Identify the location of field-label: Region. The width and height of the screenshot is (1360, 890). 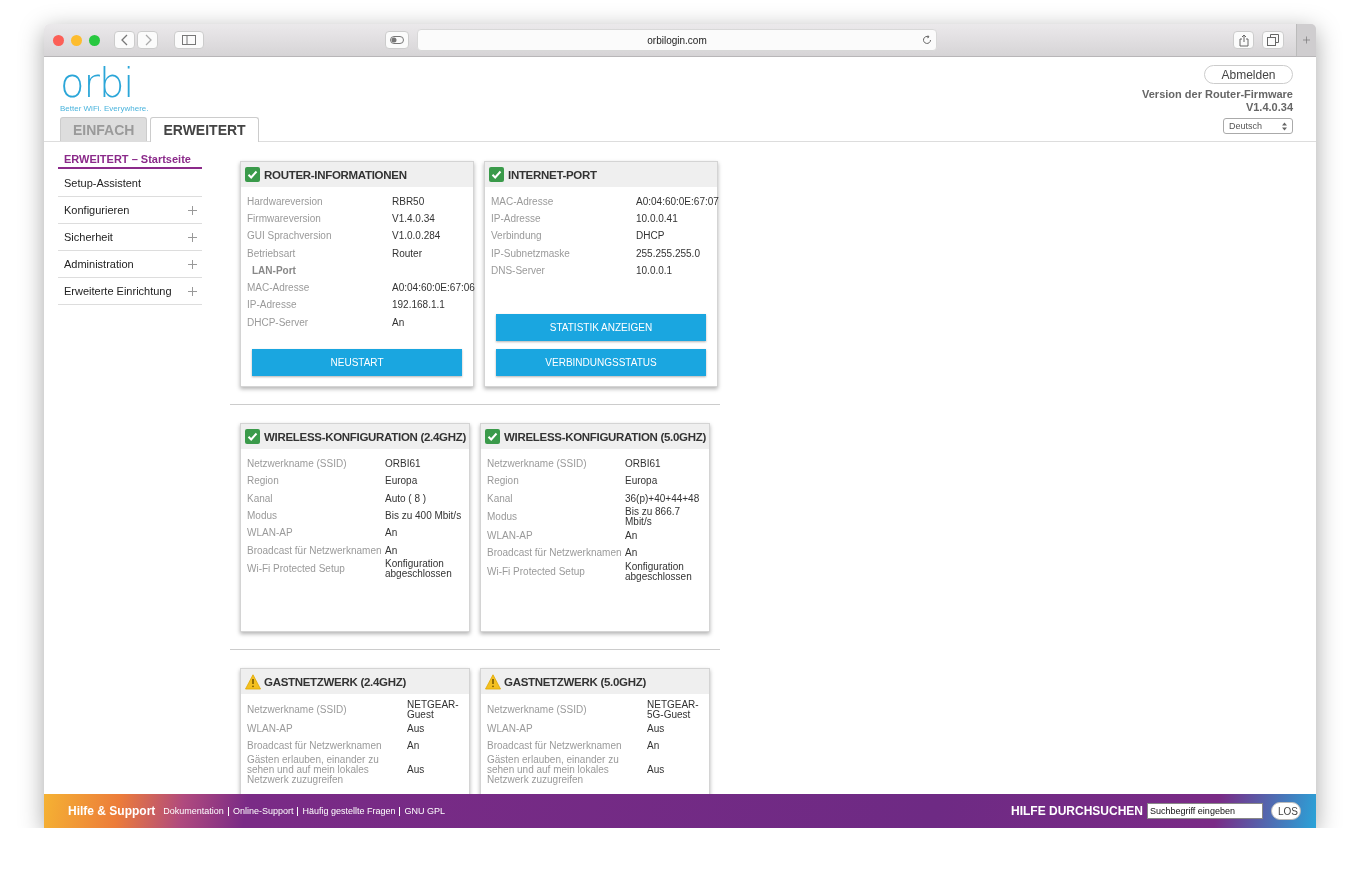
(503, 481).